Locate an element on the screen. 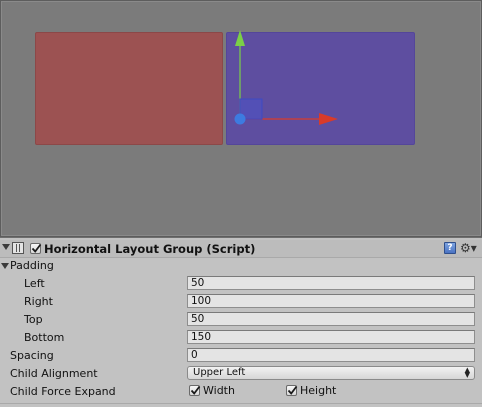  padding-left-field is located at coordinates (331, 283).